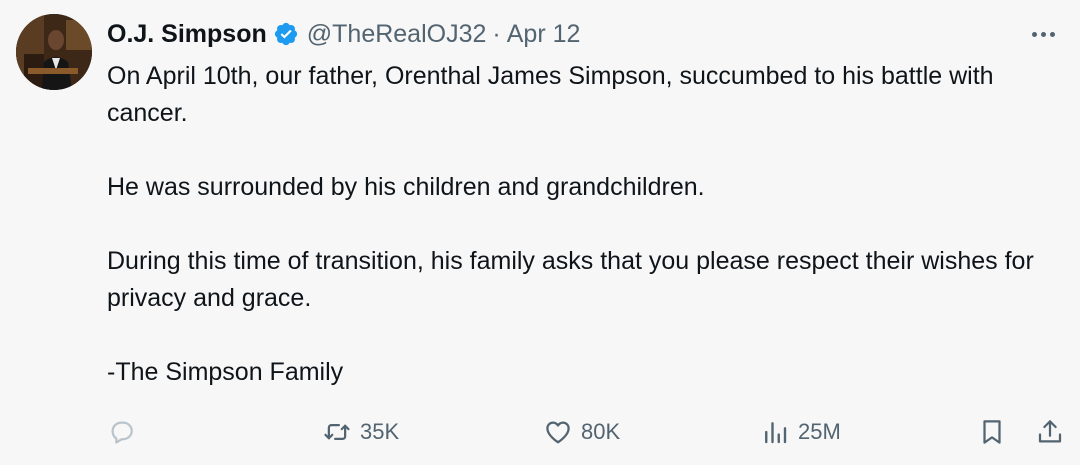  I want to click on share-icon, so click(1050, 431).